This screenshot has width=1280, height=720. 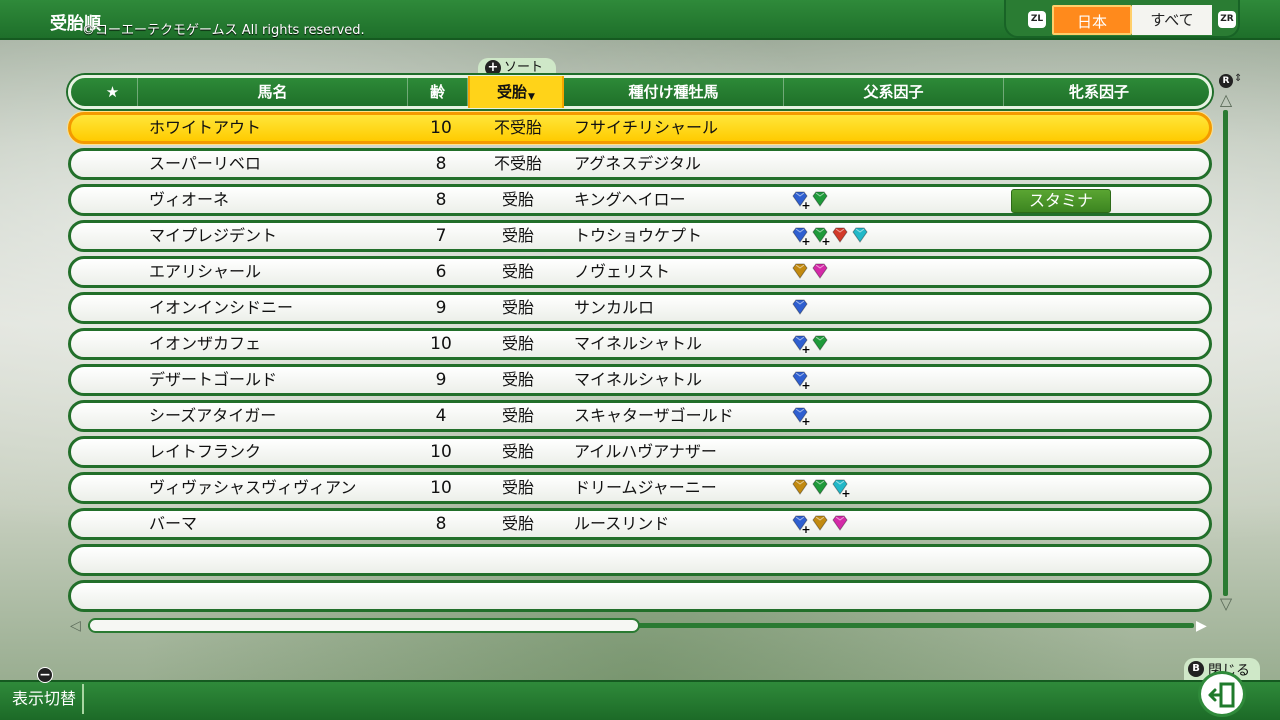 What do you see at coordinates (441, 416) in the screenshot?
I see `horse-age: 4` at bounding box center [441, 416].